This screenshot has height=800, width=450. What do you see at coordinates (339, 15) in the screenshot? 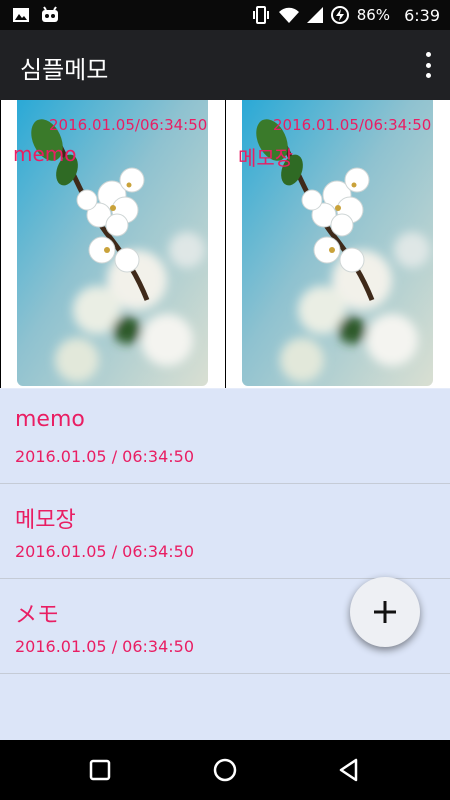
I see `battery-charging-icon` at bounding box center [339, 15].